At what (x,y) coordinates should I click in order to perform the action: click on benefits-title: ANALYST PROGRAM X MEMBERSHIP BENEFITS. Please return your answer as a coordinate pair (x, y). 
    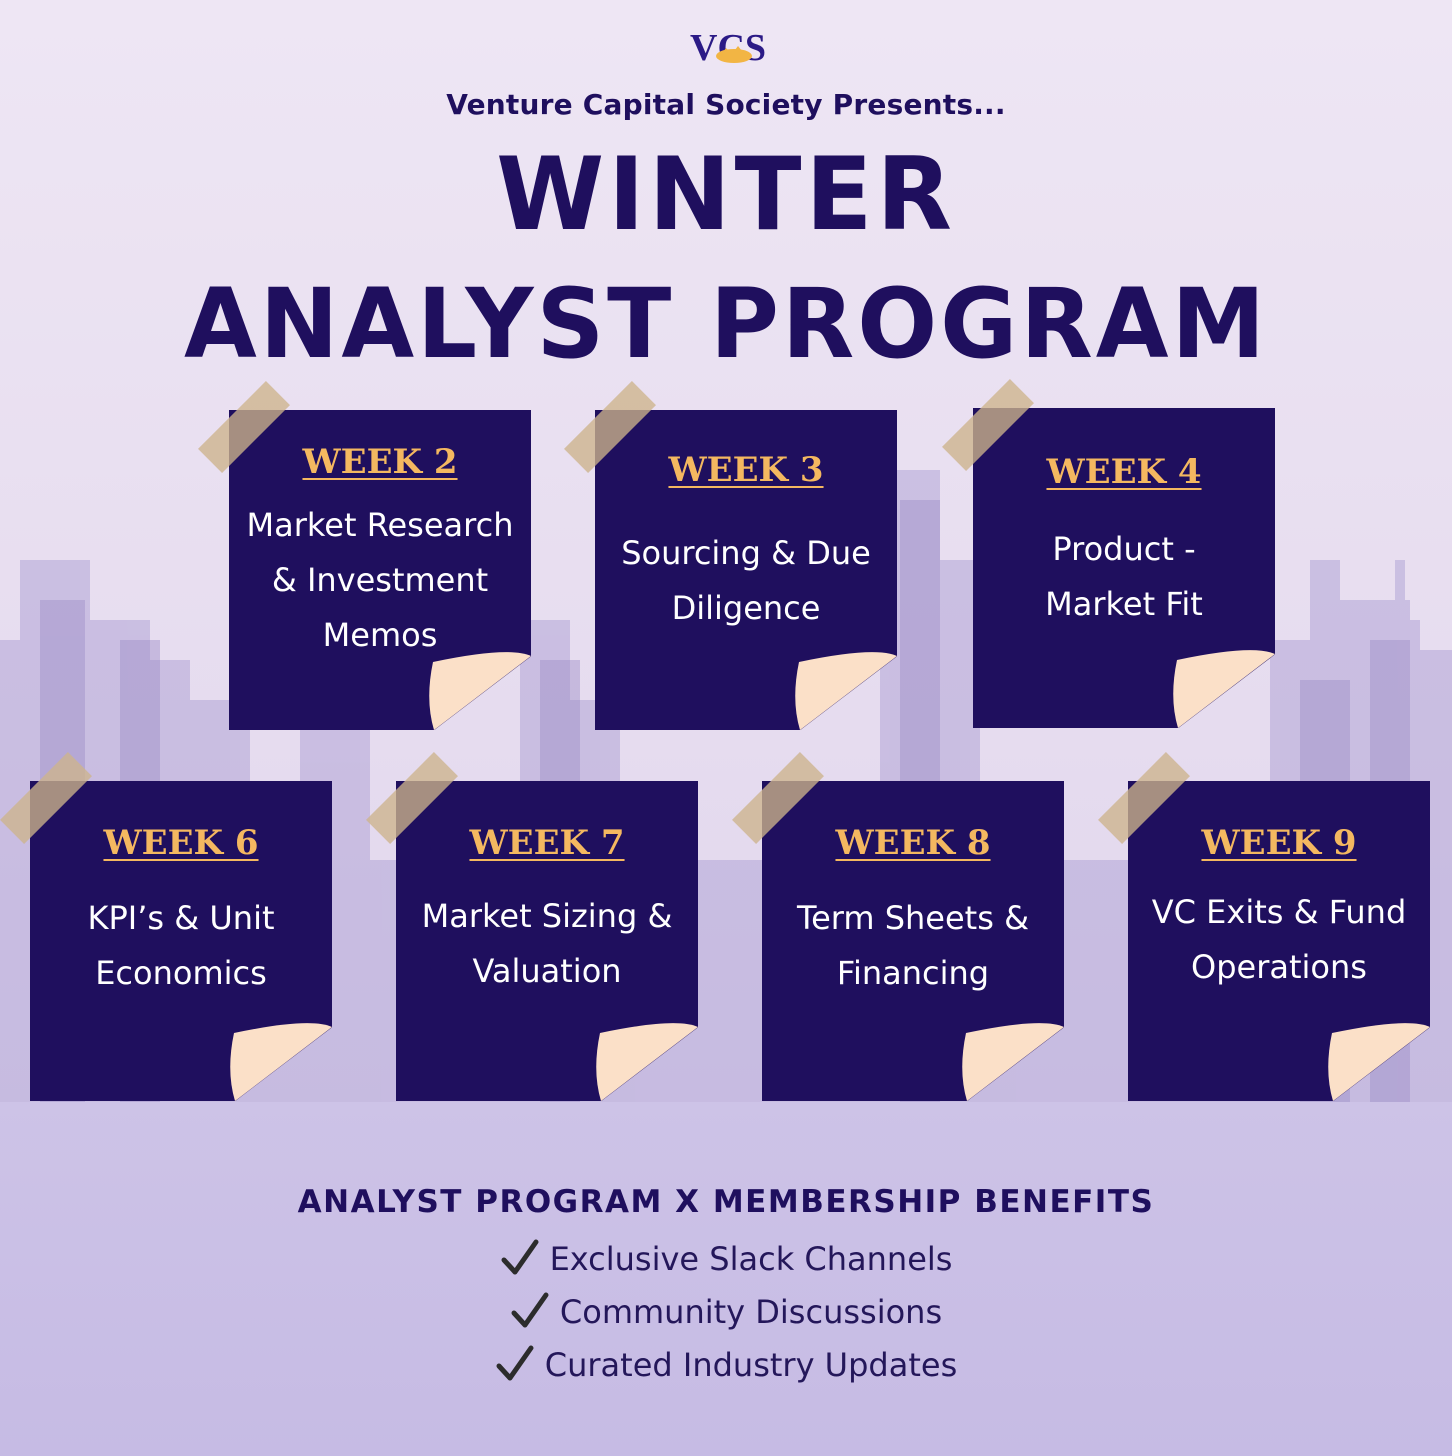
    Looking at the image, I should click on (726, 1202).